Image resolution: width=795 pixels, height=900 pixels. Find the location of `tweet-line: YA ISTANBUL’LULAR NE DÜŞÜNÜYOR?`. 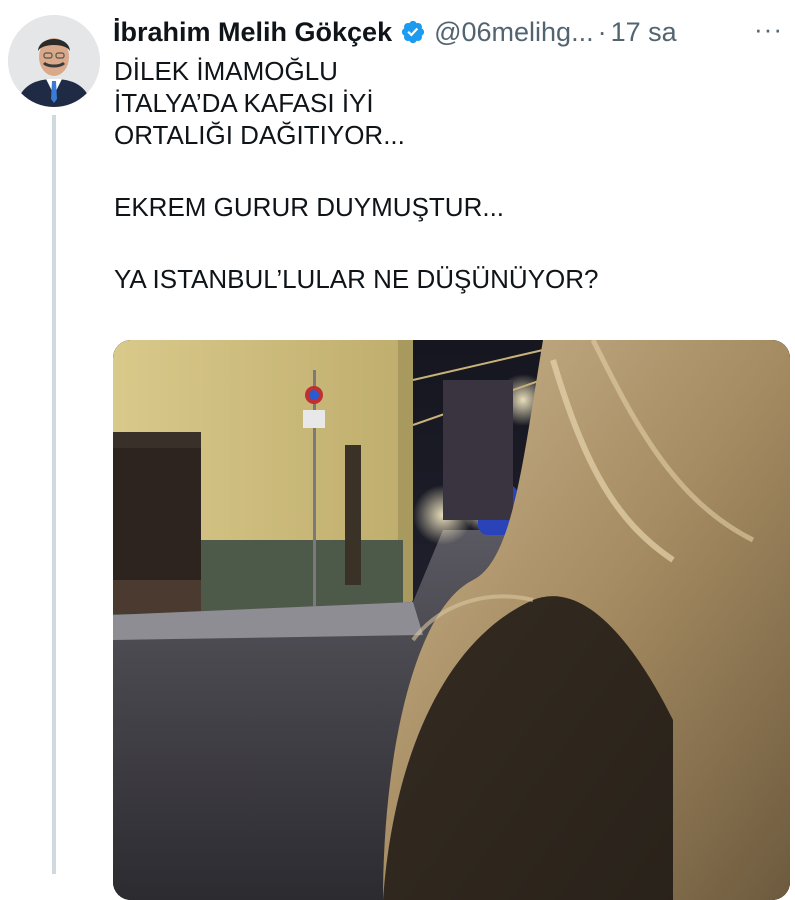

tweet-line: YA ISTANBUL’LULAR NE DÜŞÜNÜYOR? is located at coordinates (356, 279).